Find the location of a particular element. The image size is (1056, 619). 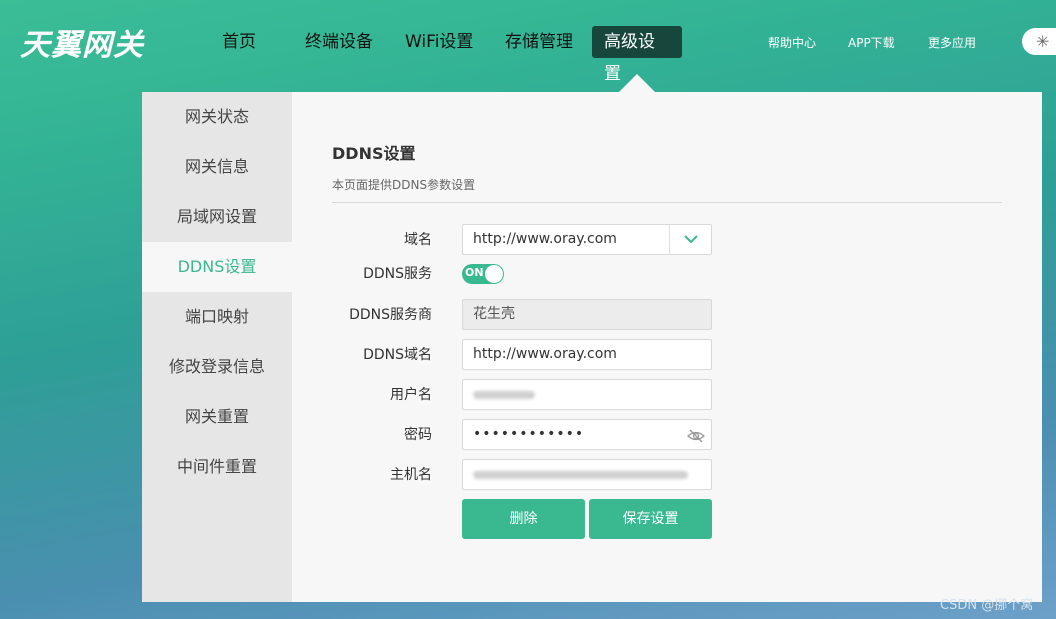

redacted-username is located at coordinates (504, 395).